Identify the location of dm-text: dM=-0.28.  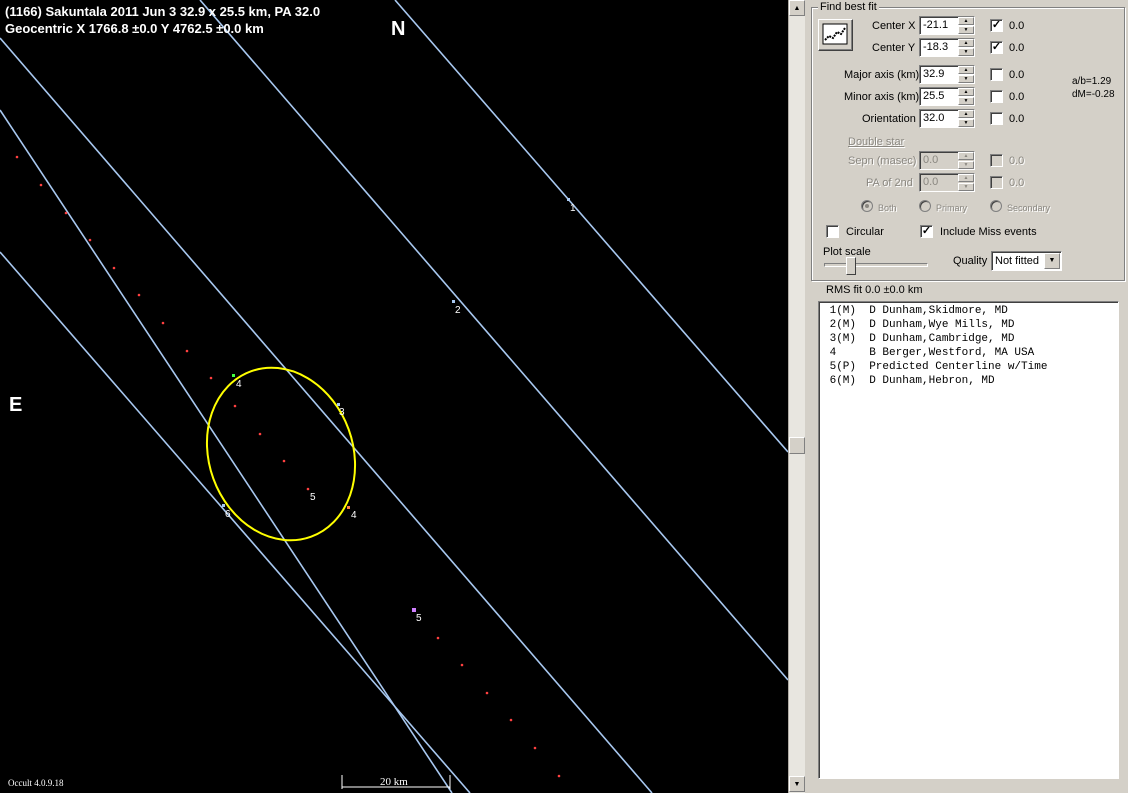
(1093, 94).